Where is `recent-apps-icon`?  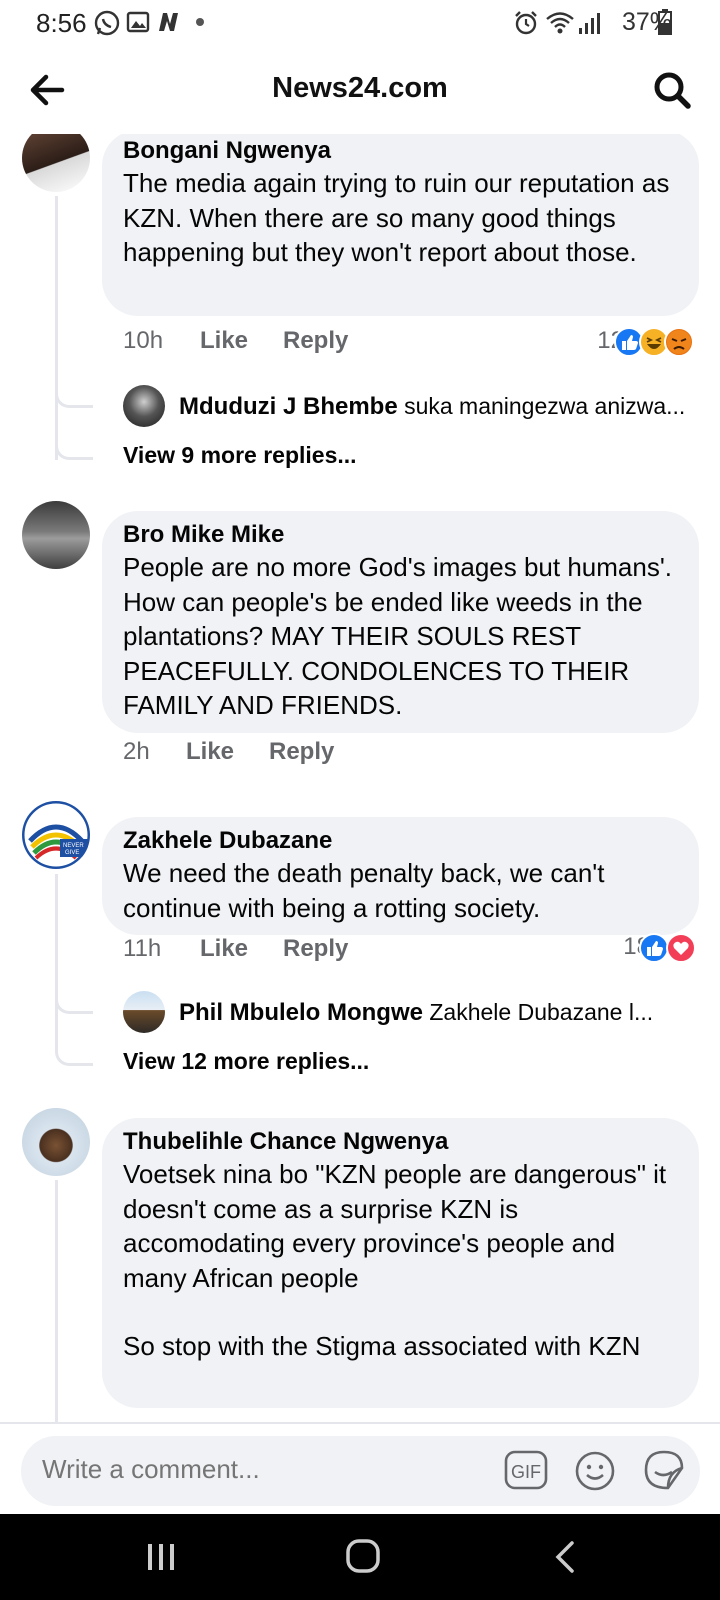
recent-apps-icon is located at coordinates (161, 1557).